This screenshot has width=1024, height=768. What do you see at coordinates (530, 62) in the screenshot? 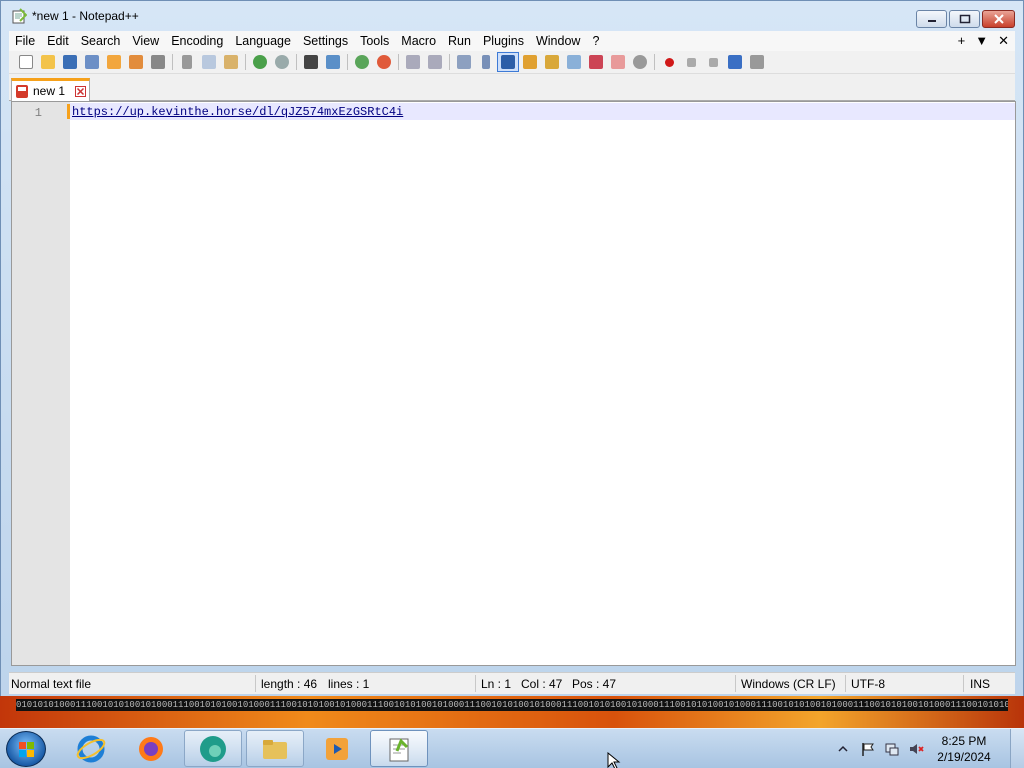
I see `user-language-button` at bounding box center [530, 62].